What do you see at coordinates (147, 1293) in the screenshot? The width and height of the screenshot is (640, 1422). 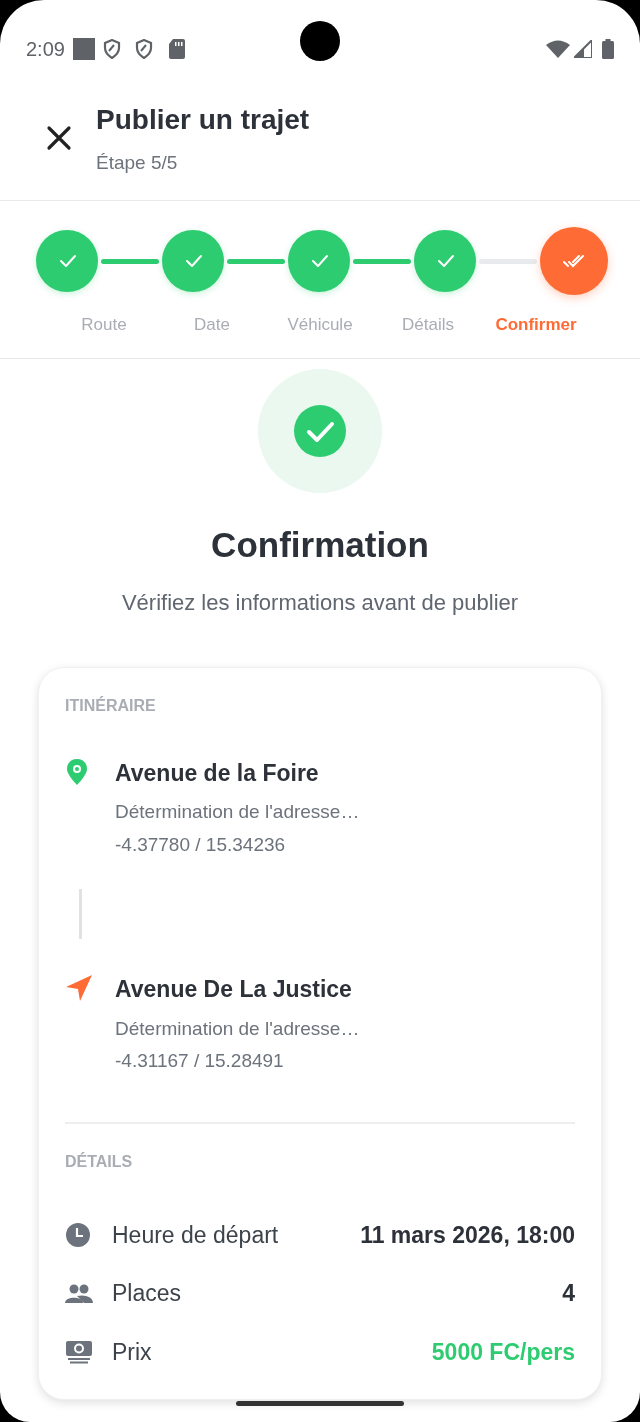 I see `detail-label: Places` at bounding box center [147, 1293].